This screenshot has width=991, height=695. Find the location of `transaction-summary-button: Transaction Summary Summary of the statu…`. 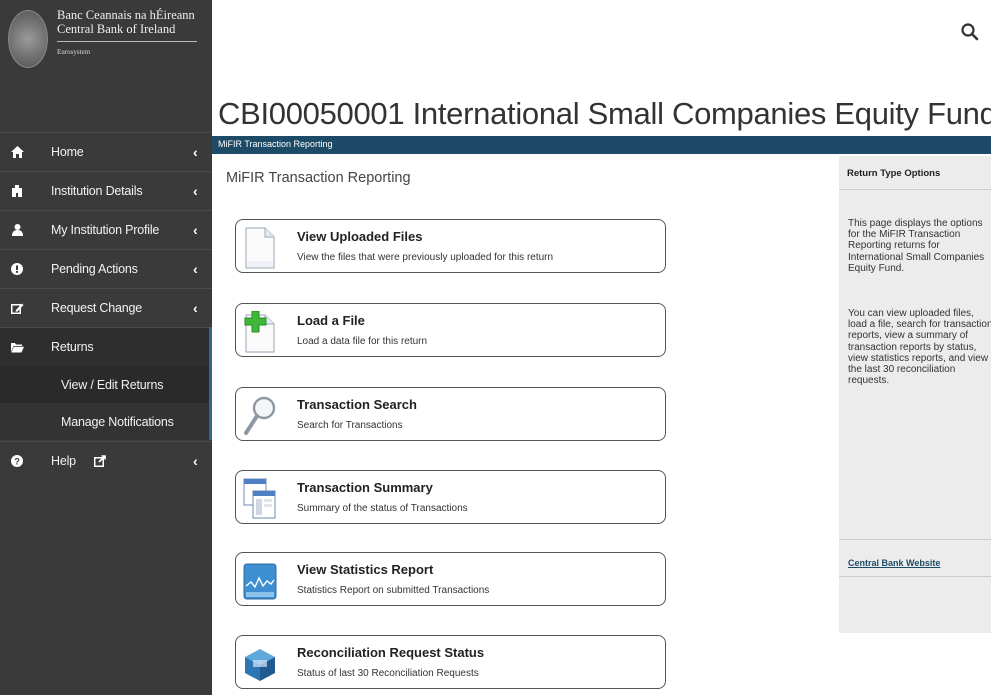

transaction-summary-button: Transaction Summary Summary of the statu… is located at coordinates (450, 497).